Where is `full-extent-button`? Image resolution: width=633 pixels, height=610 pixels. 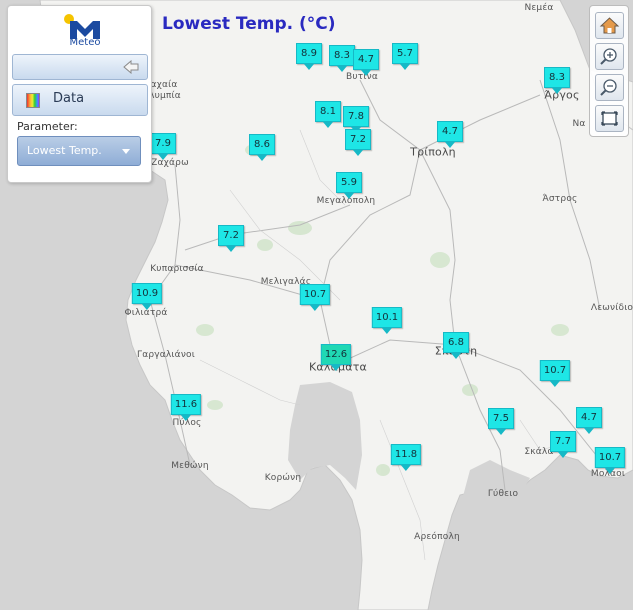
full-extent-button is located at coordinates (609, 118).